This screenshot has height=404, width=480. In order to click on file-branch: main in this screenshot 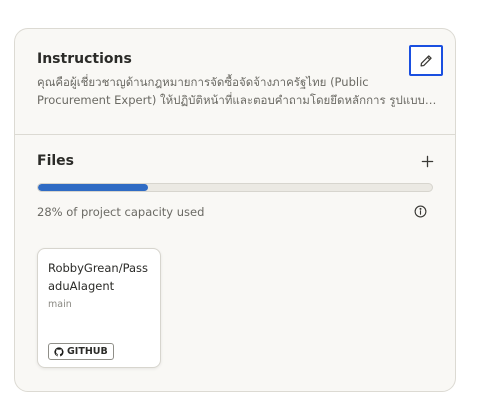, I will do `click(60, 304)`.